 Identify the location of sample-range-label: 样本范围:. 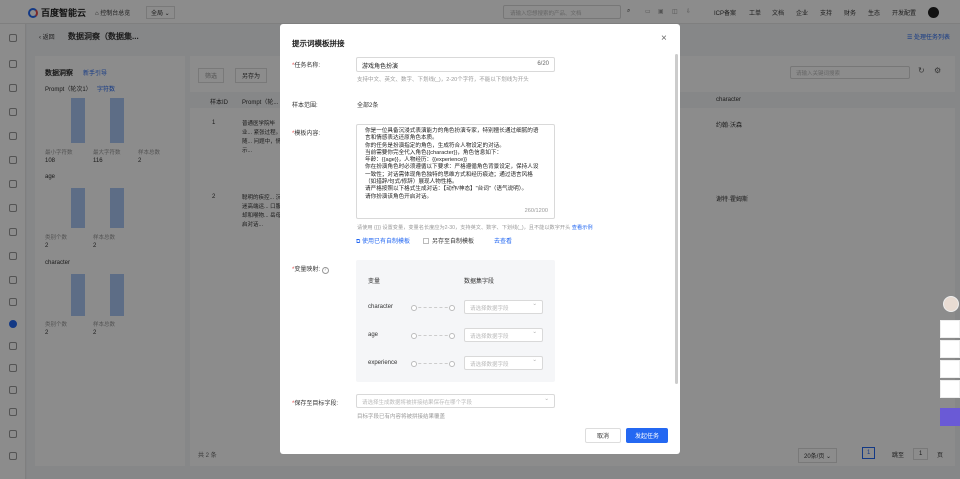
(305, 106).